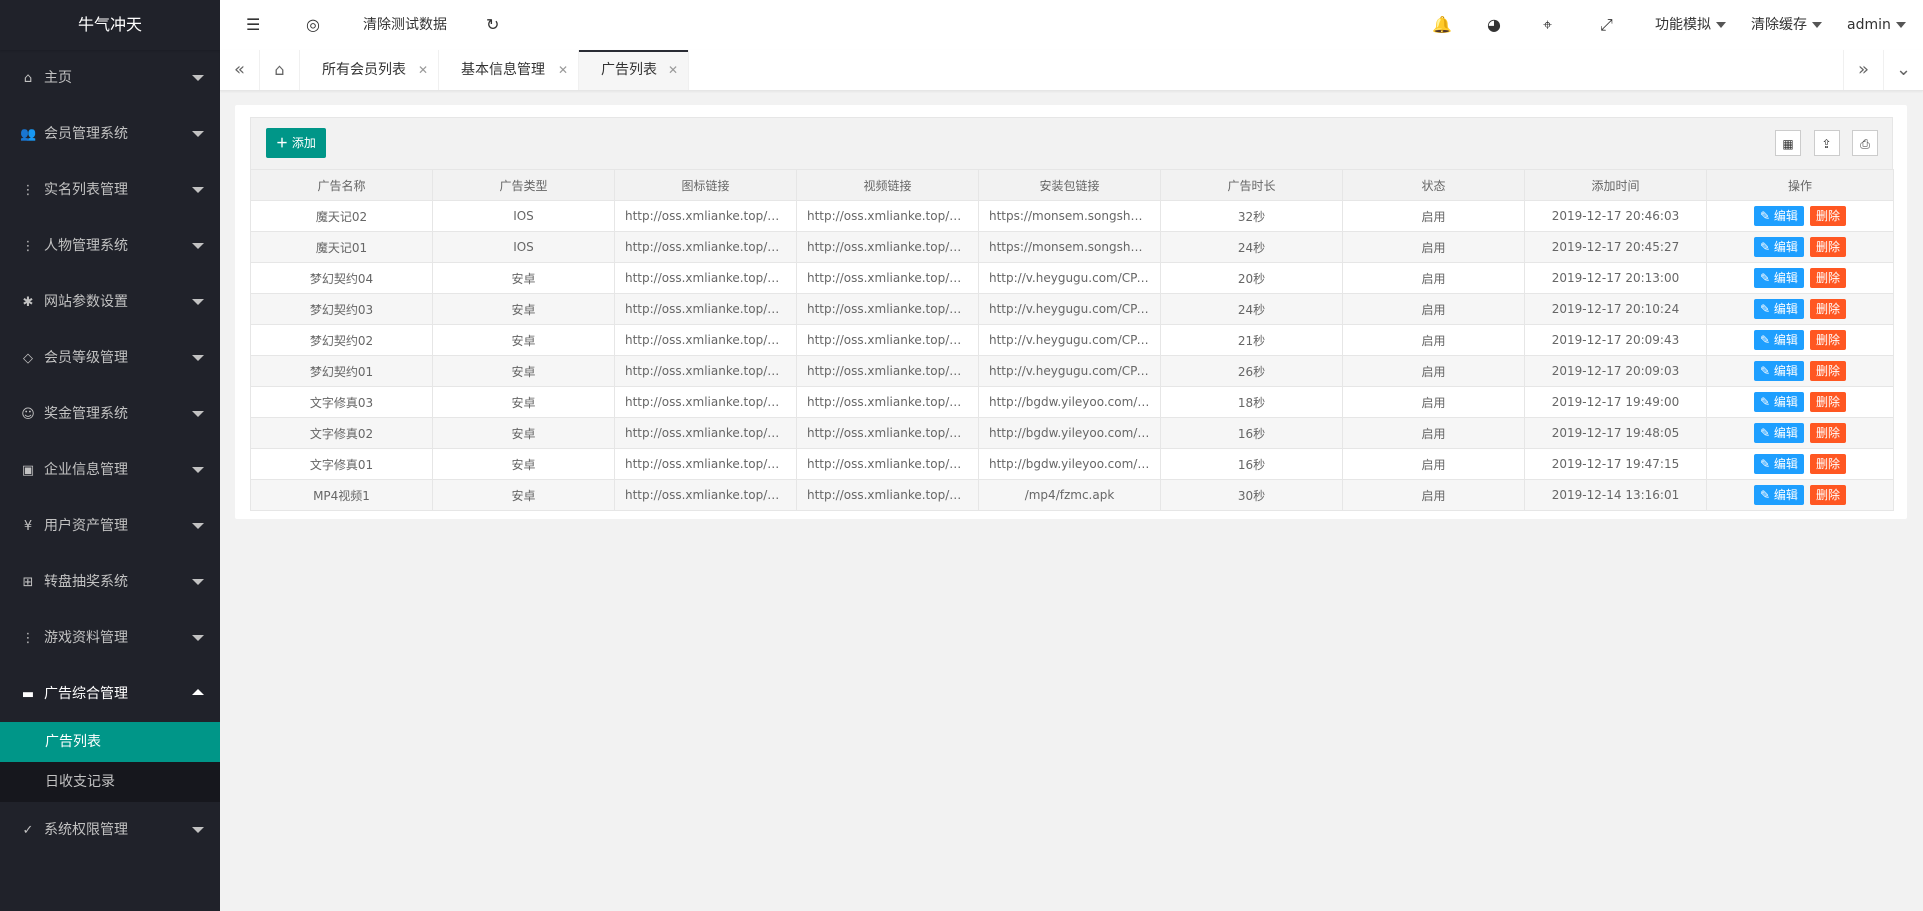 The height and width of the screenshot is (911, 1923). I want to click on sidebar-item: ▬ 广告综合管理, so click(110, 694).